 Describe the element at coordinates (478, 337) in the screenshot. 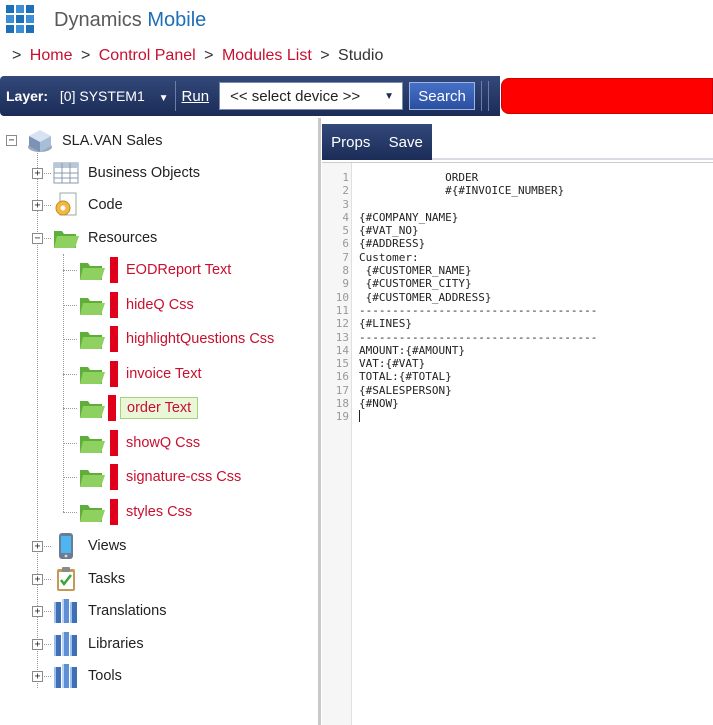

I see `line-text: ------------------------------------` at that location.